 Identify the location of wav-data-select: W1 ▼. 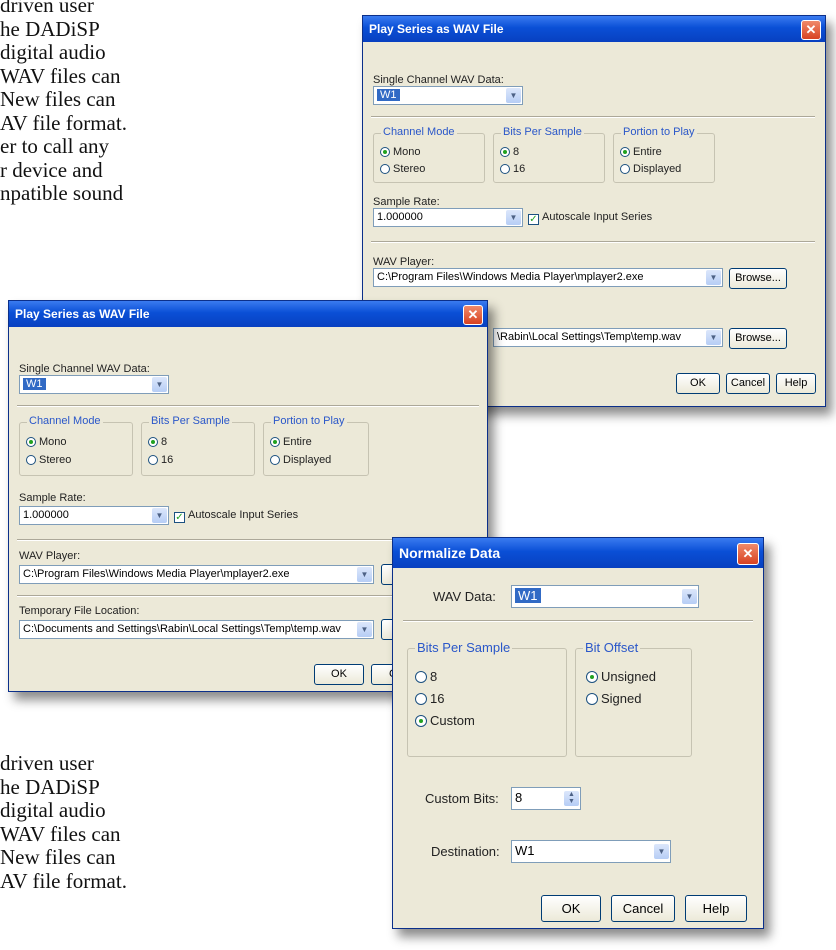
(605, 596).